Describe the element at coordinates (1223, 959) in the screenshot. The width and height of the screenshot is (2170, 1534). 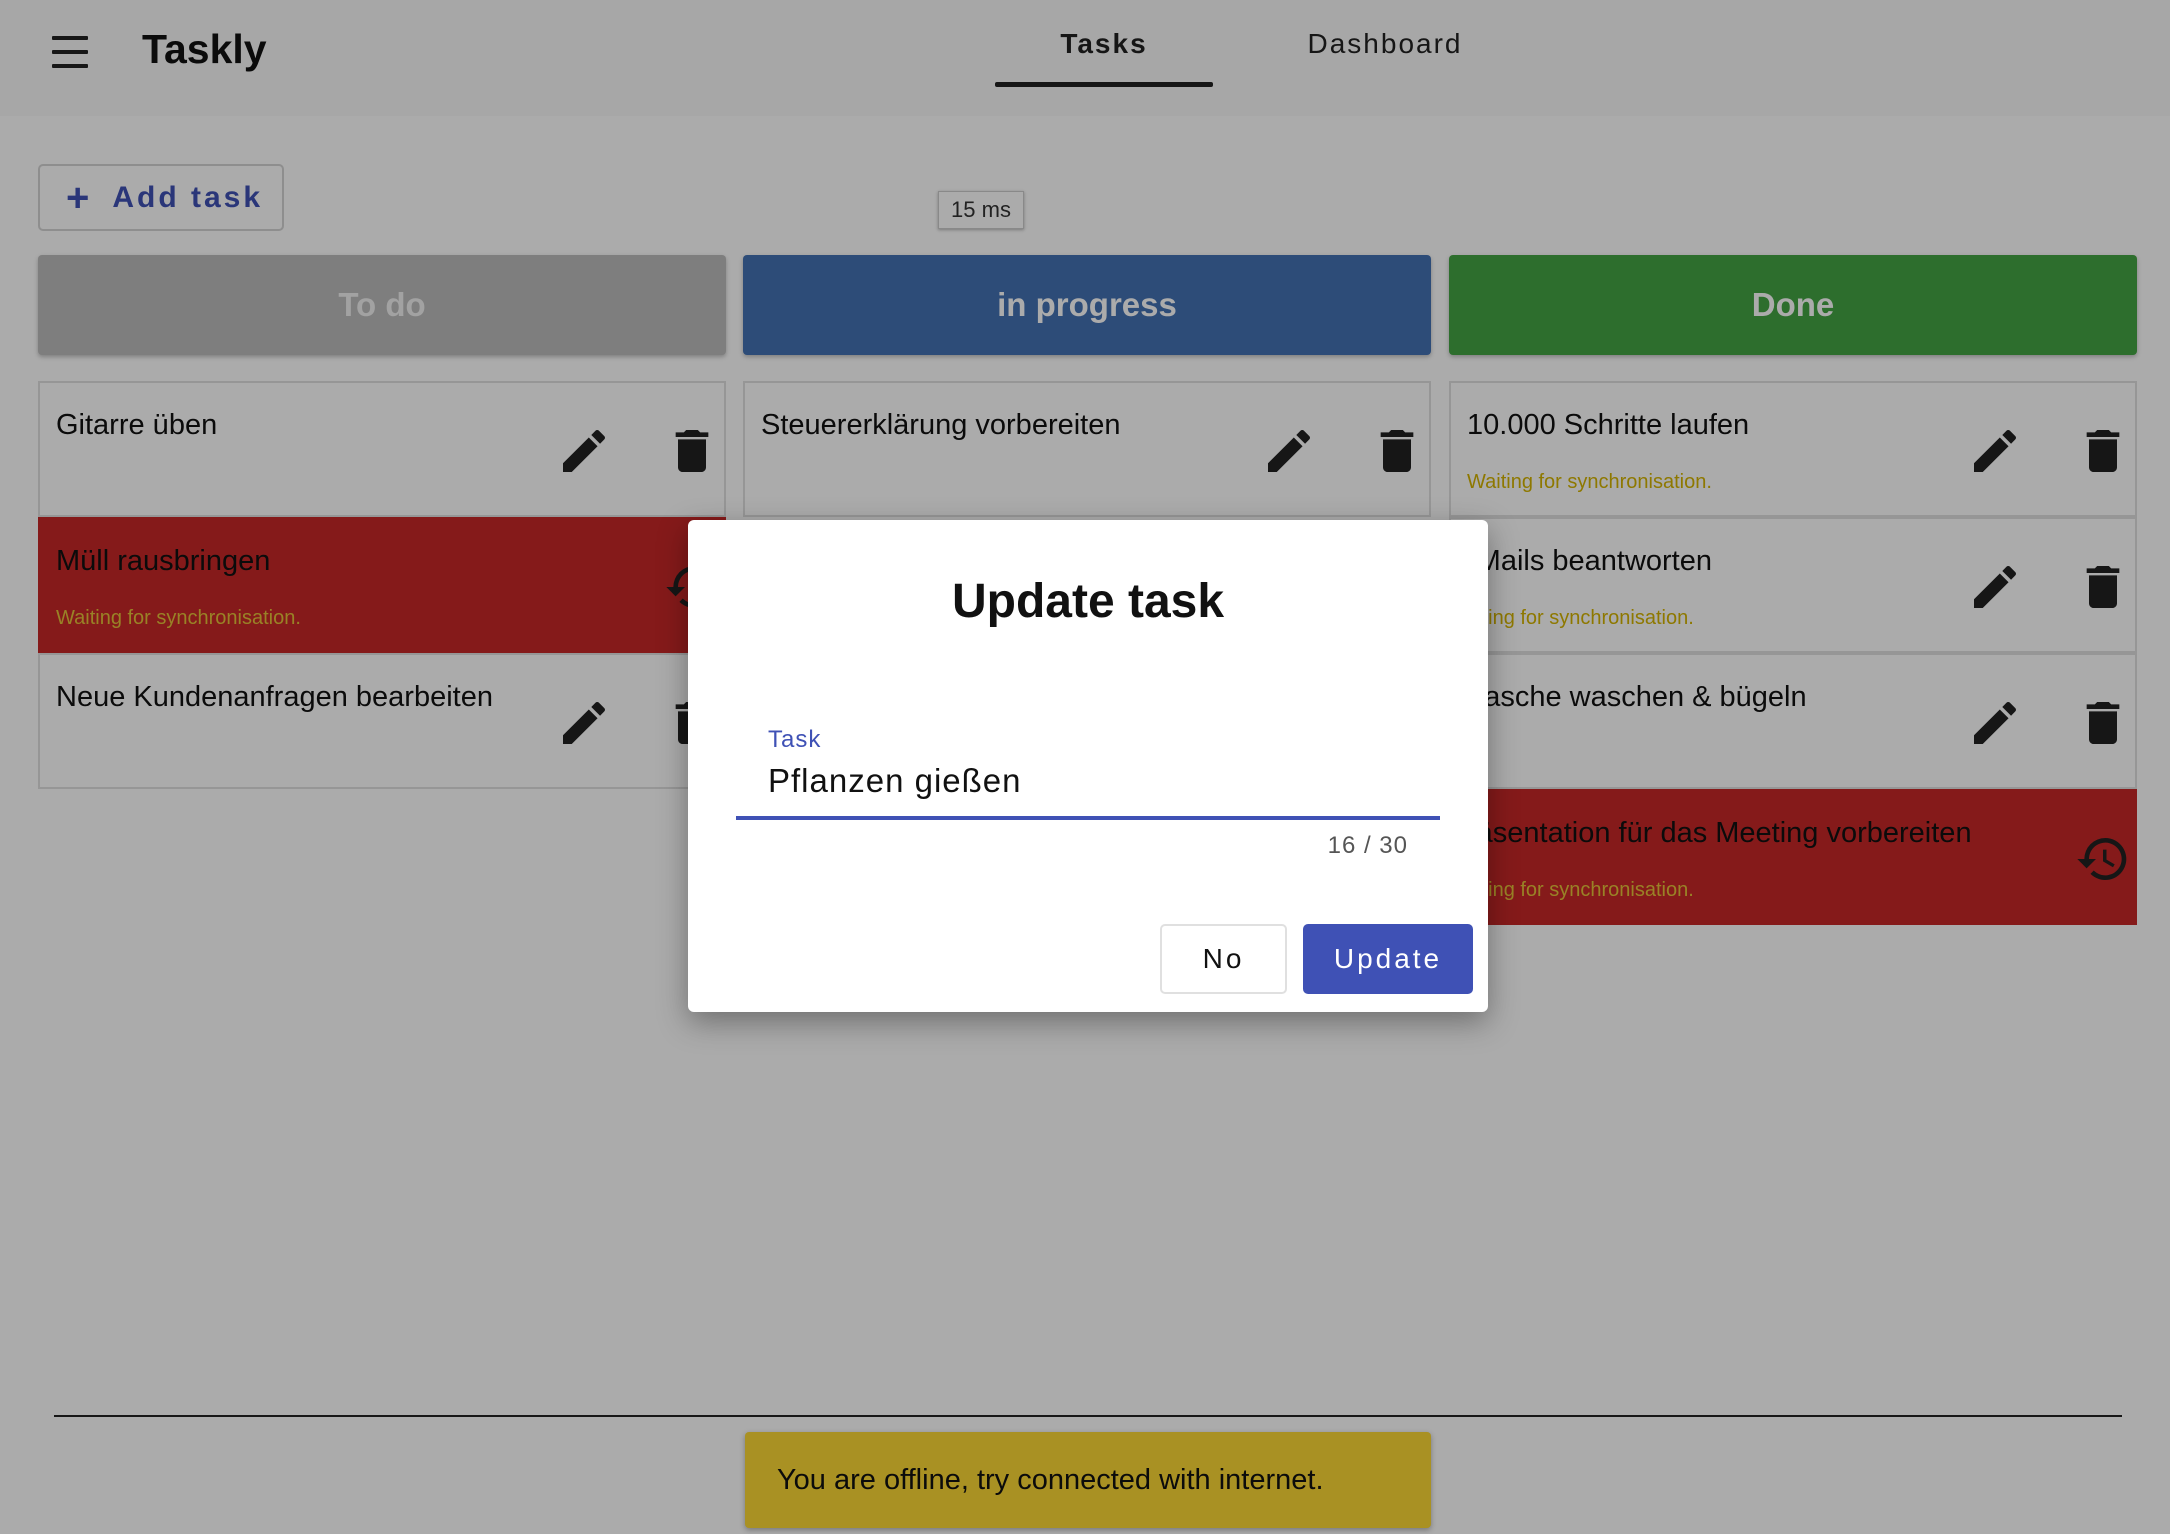
I see `no-button: No` at that location.